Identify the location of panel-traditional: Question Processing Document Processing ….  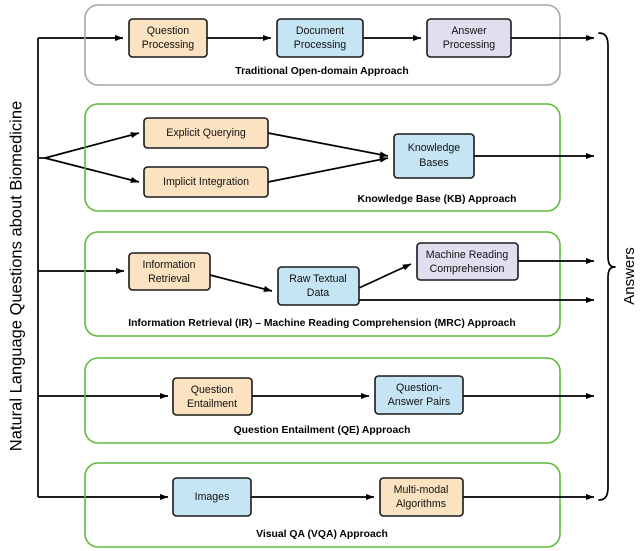
(339, 45).